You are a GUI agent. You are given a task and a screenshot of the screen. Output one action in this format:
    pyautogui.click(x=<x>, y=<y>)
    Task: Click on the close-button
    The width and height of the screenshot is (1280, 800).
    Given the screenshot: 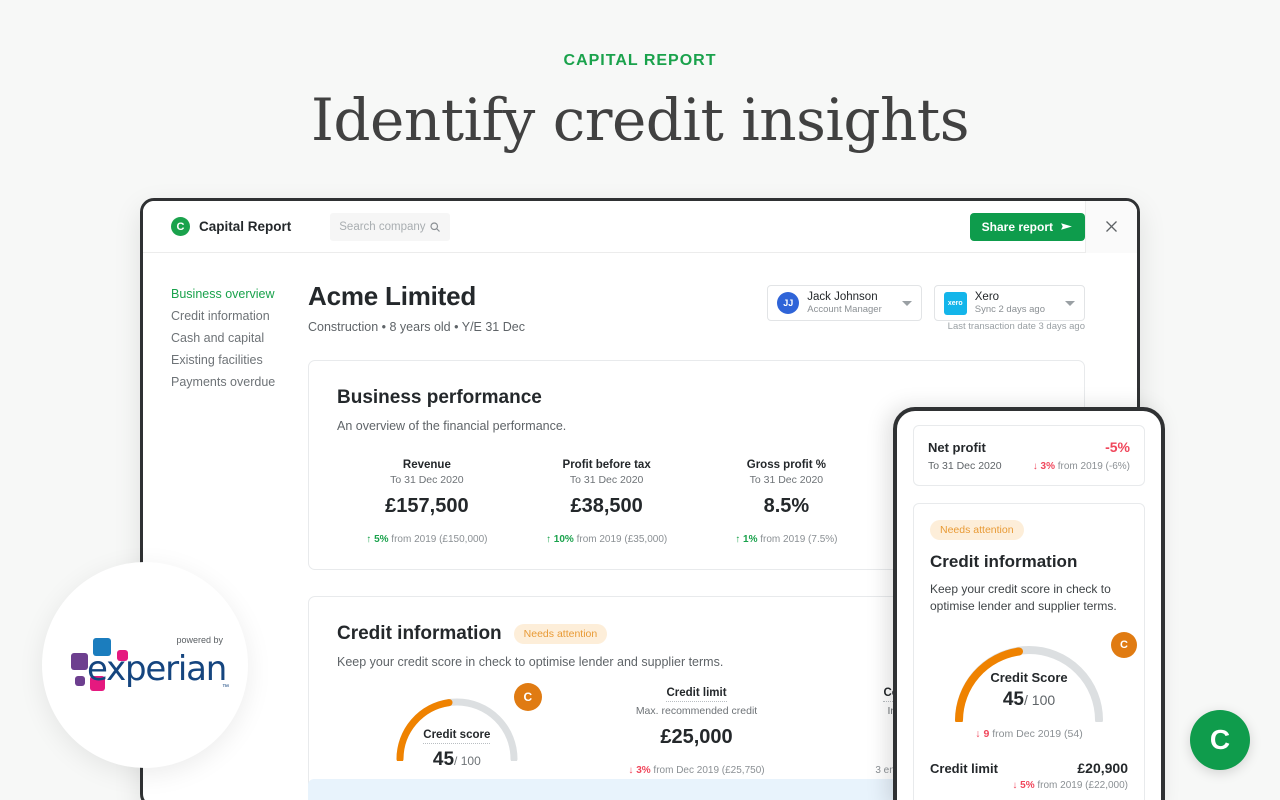 What is the action you would take?
    pyautogui.click(x=1111, y=227)
    